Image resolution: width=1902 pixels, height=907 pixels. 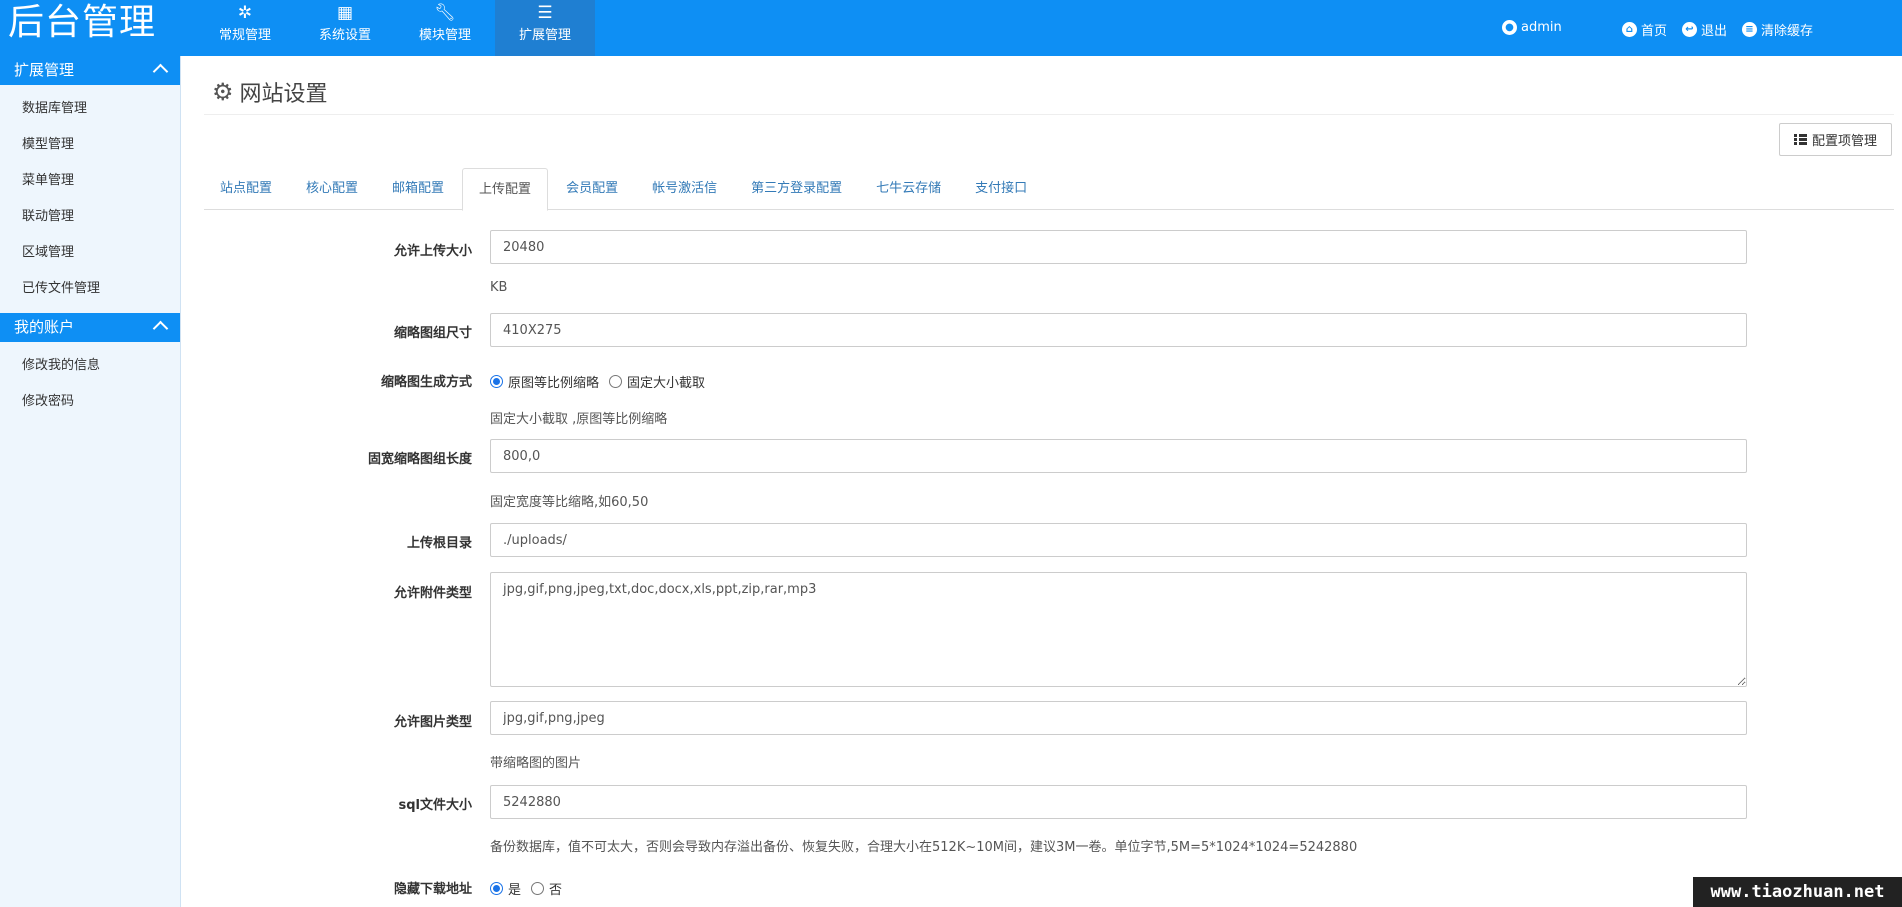 I want to click on hide-download-radio-yes, so click(x=496, y=888).